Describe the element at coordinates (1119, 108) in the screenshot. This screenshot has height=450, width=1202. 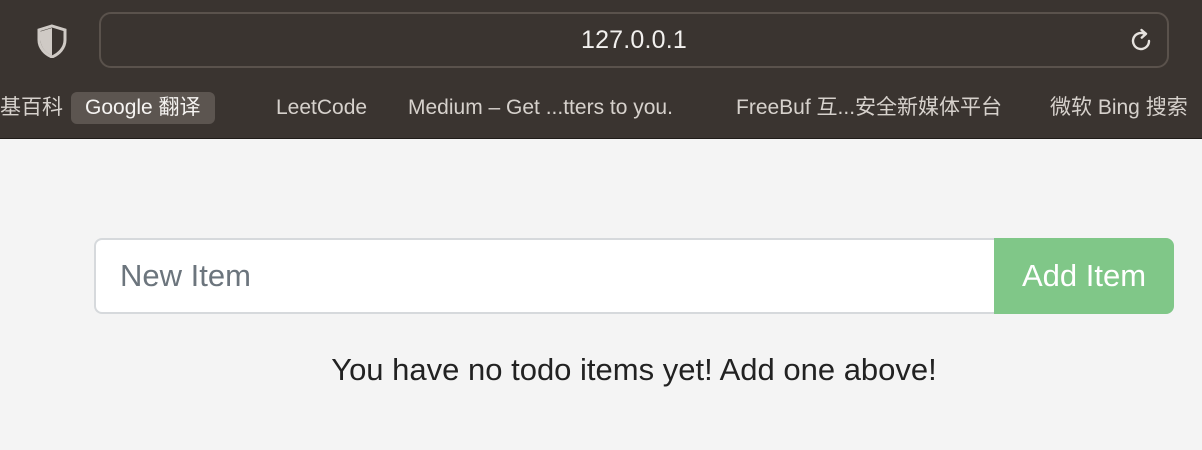
I see `bookmark-bing: 微软 Bing 搜索` at that location.